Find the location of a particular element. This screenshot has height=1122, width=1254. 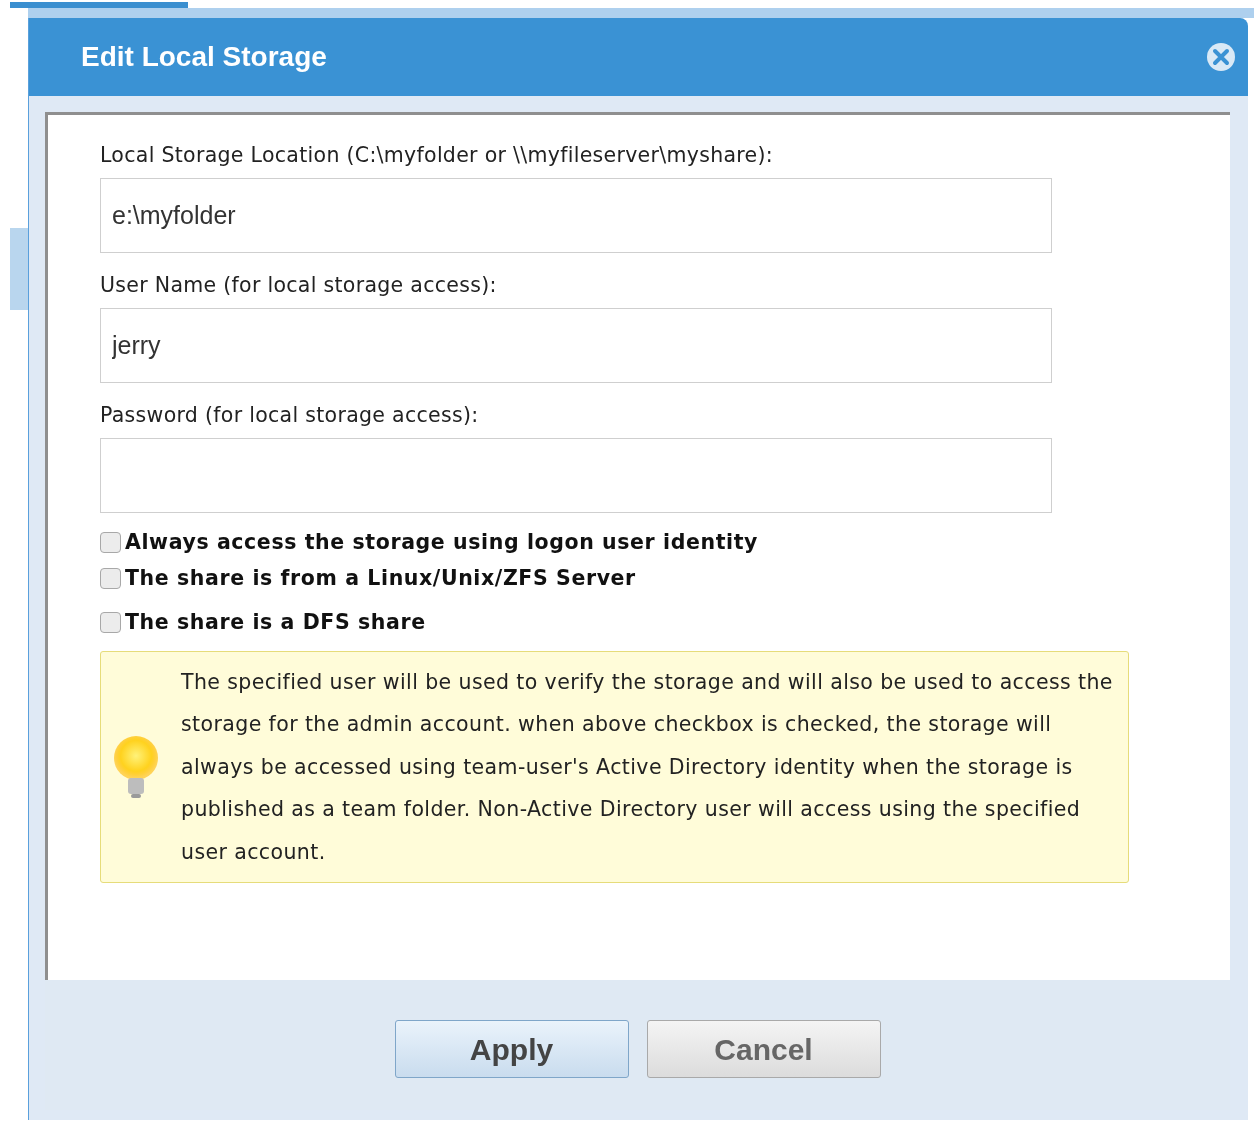

cancel-button: Cancel is located at coordinates (763, 1049).